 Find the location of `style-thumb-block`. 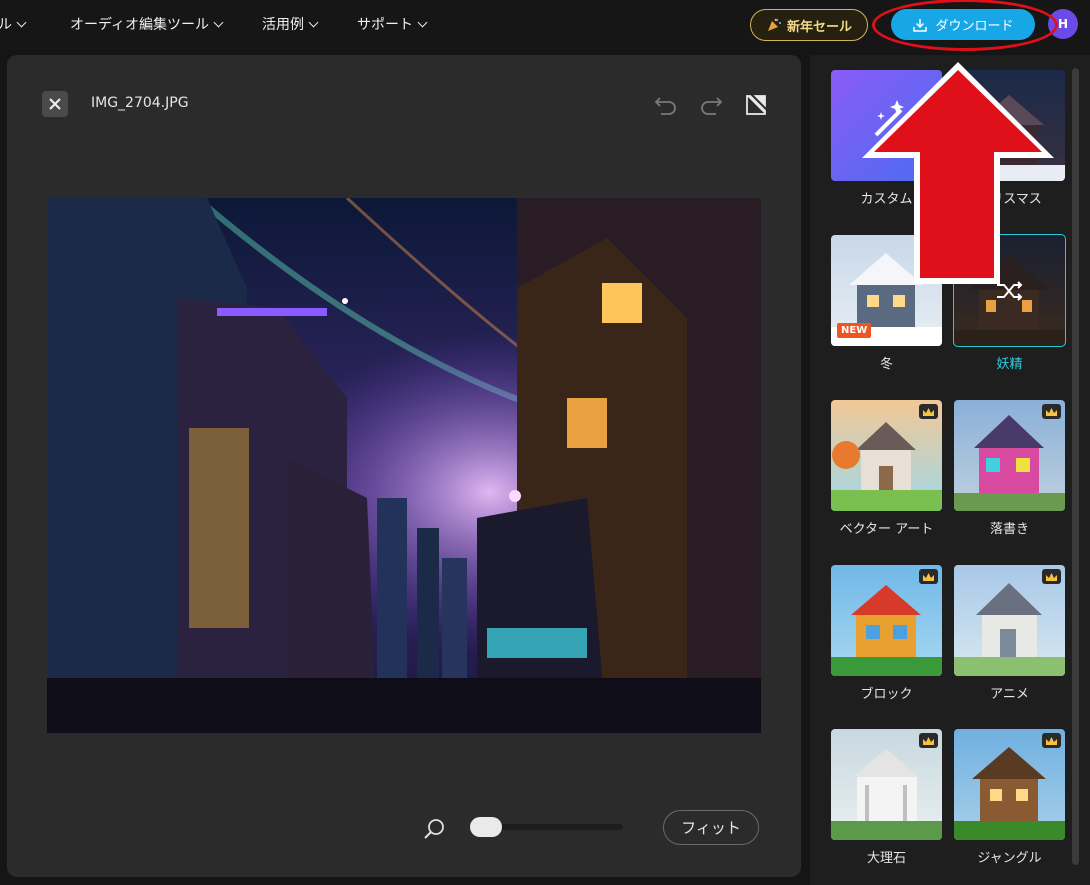

style-thumb-block is located at coordinates (886, 620).